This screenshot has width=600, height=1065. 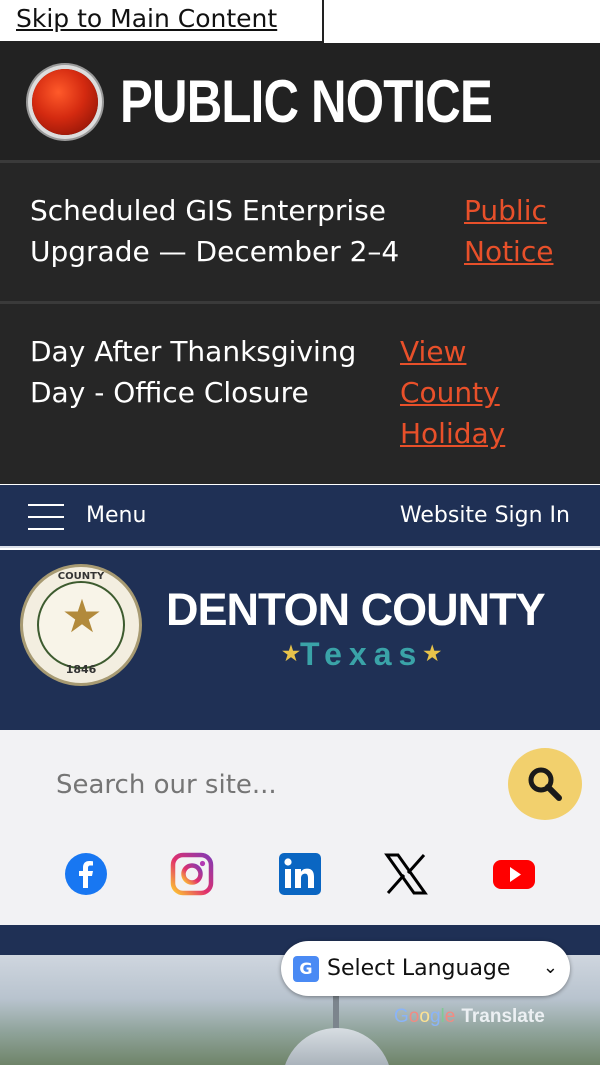 What do you see at coordinates (356, 610) in the screenshot?
I see `county-name: DENTON COUNTY` at bounding box center [356, 610].